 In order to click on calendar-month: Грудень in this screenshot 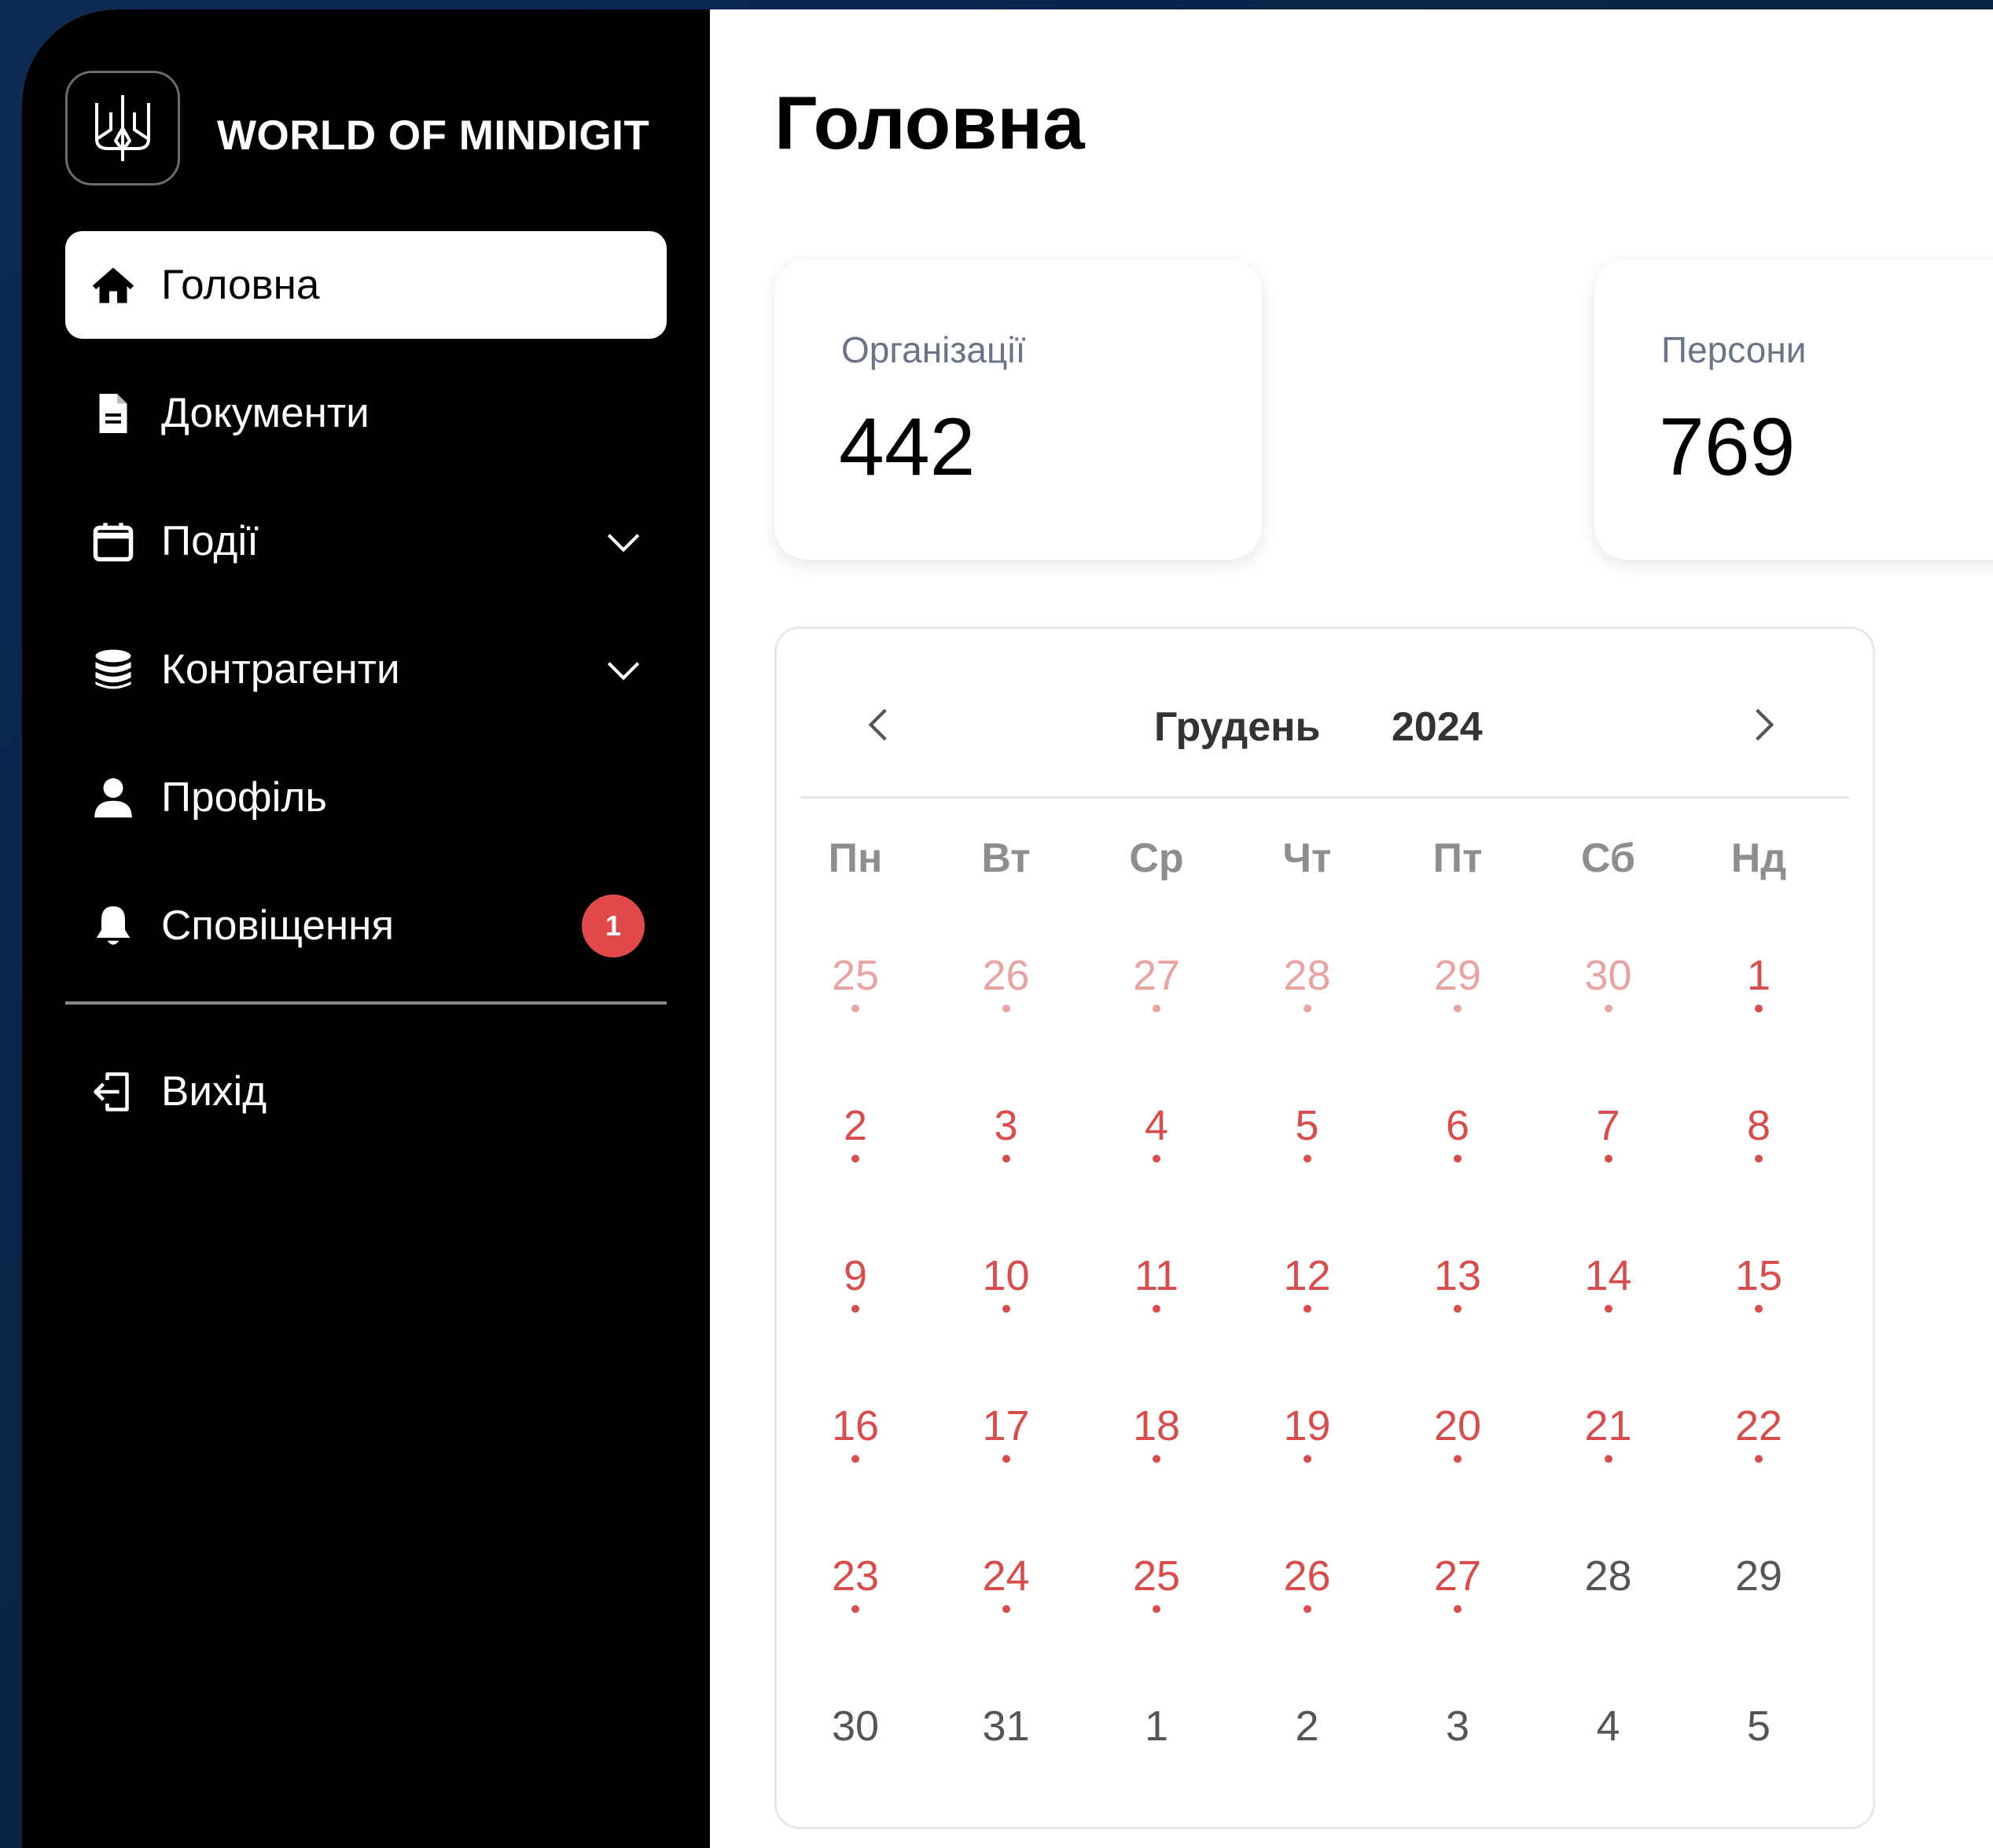, I will do `click(1237, 727)`.